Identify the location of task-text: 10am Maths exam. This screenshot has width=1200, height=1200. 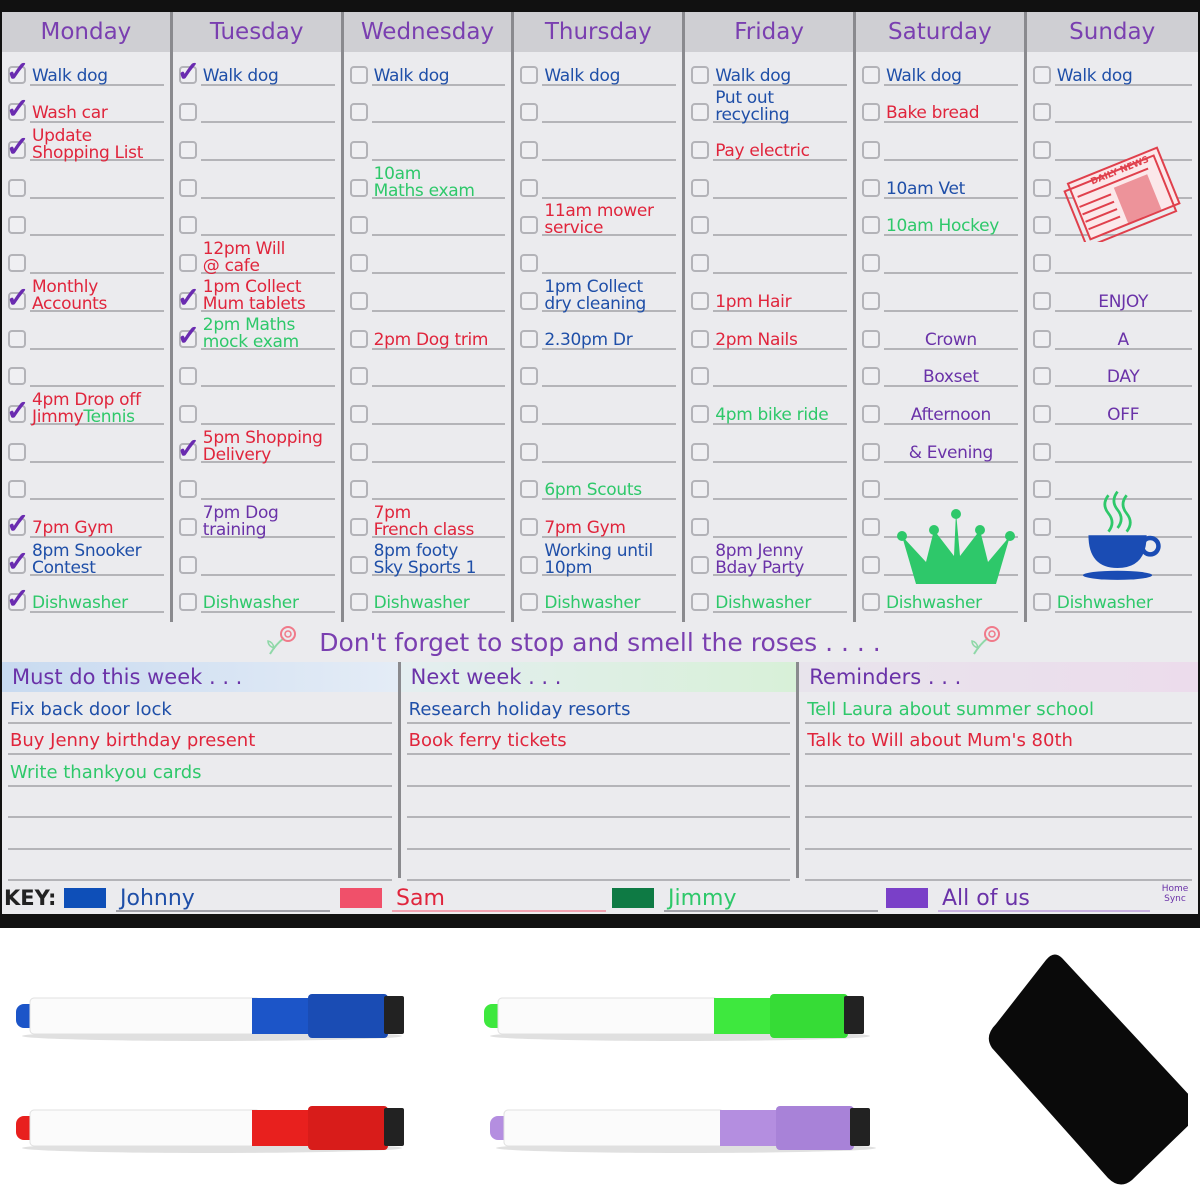
(424, 182).